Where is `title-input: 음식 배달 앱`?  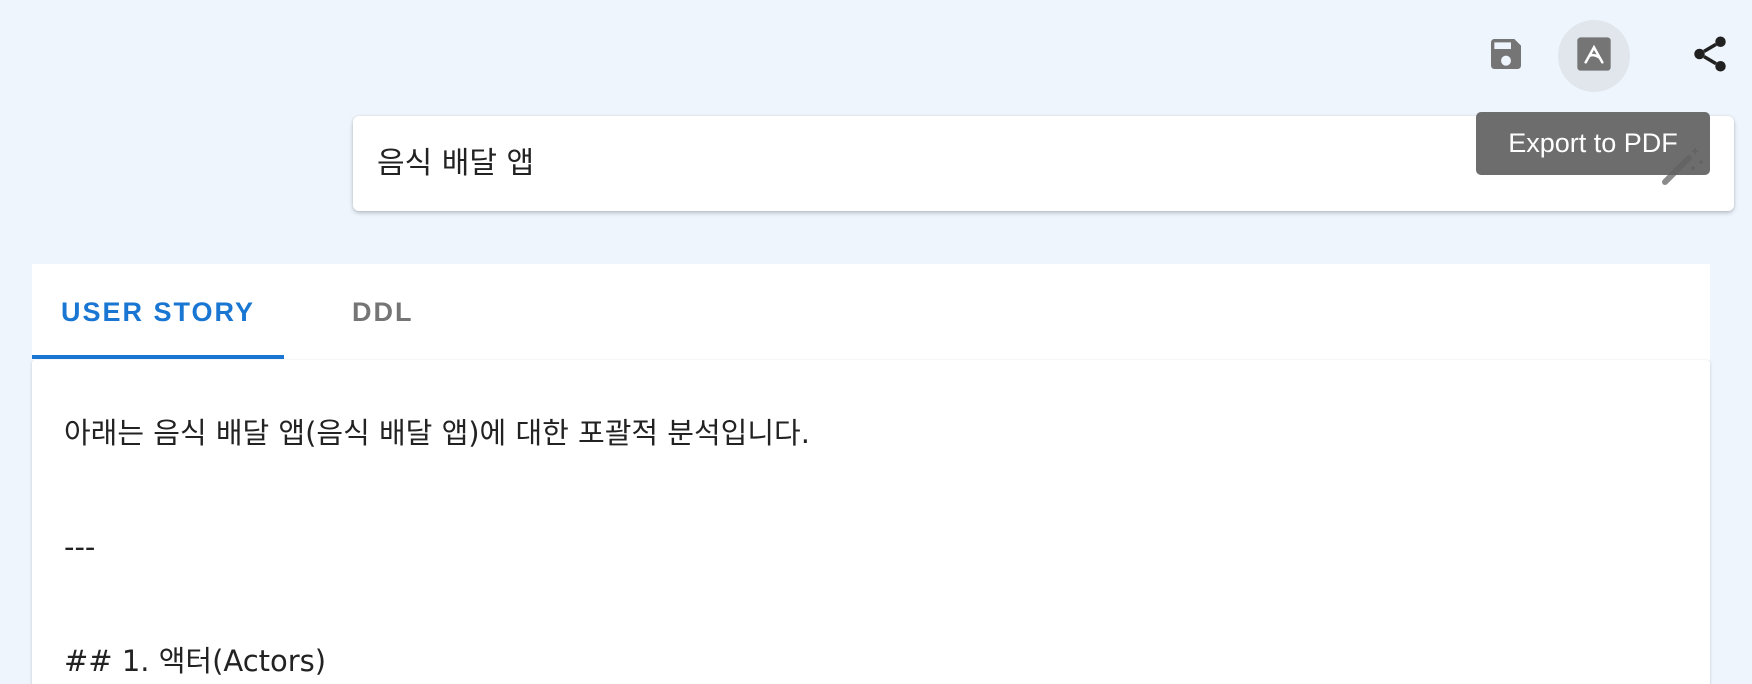
title-input: 음식 배달 앱 is located at coordinates (455, 163).